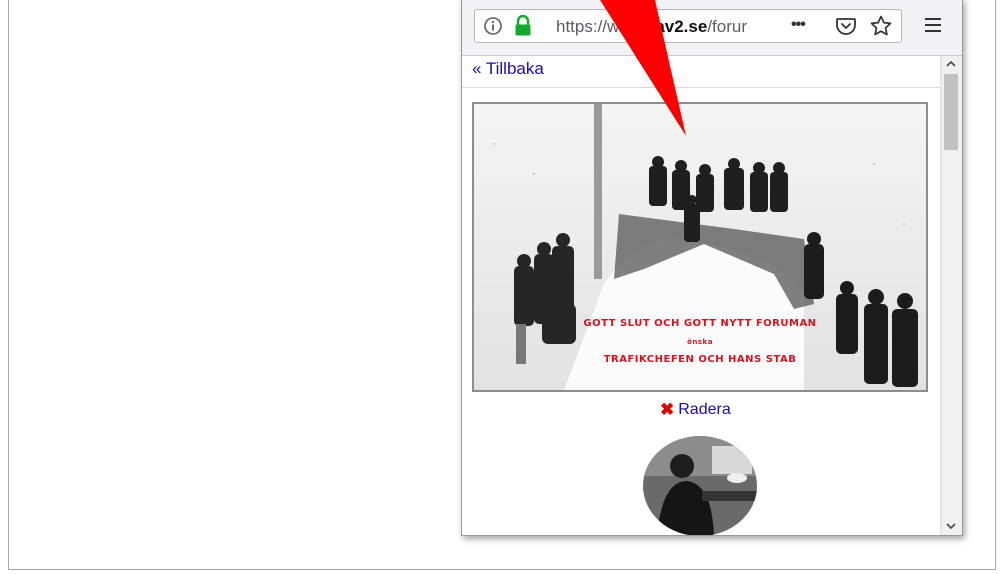  Describe the element at coordinates (704, 409) in the screenshot. I see `delete-label: Radera` at that location.